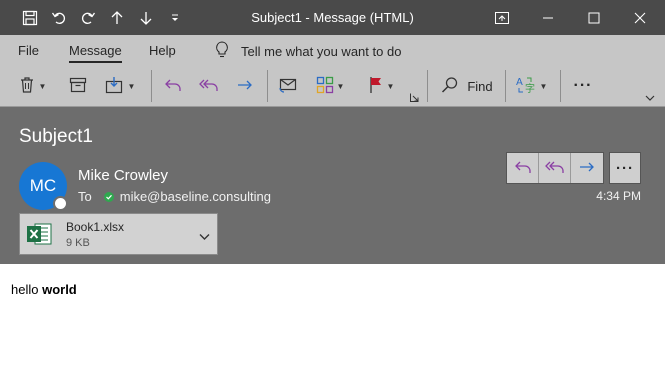 The width and height of the screenshot is (665, 378). Describe the element at coordinates (95, 53) in the screenshot. I see `tab-message: Message` at that location.